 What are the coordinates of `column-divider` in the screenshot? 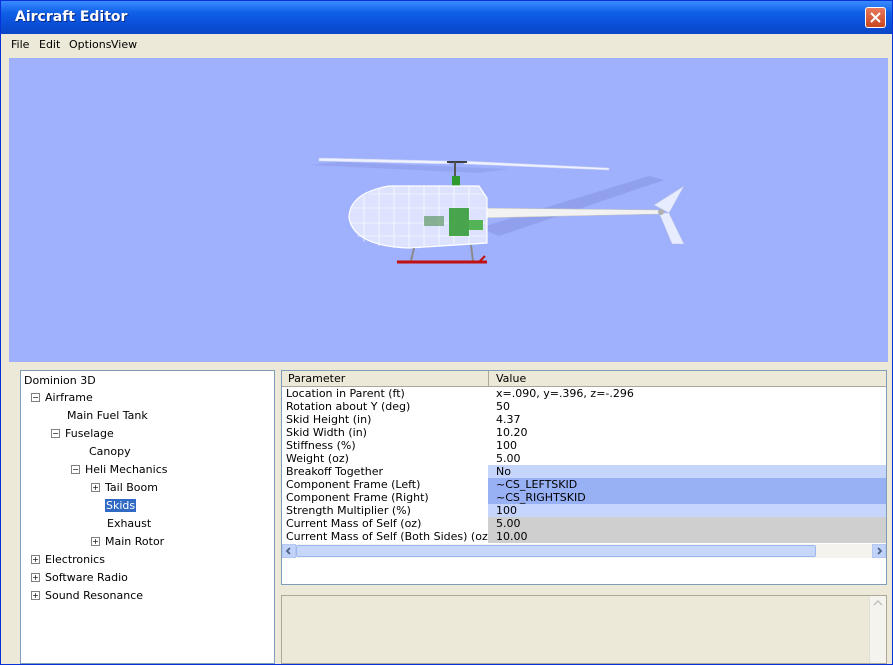 It's located at (488, 378).